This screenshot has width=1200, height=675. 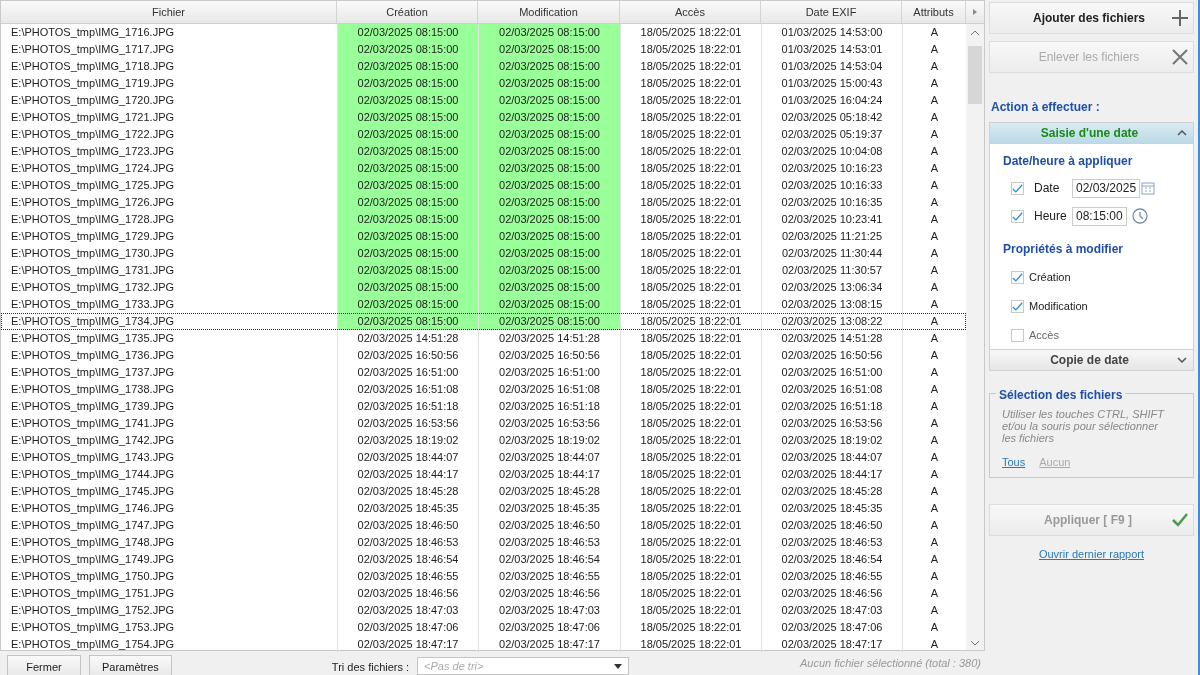 I want to click on column-header: Attributs, so click(x=934, y=12).